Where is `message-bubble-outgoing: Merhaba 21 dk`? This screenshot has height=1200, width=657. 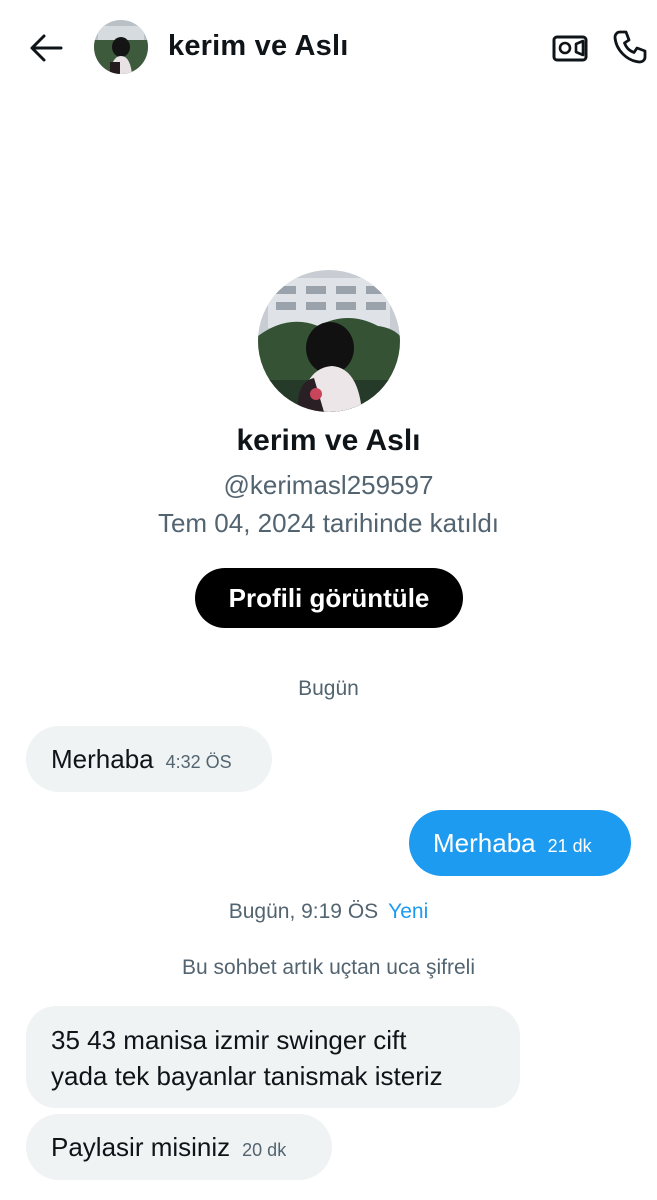 message-bubble-outgoing: Merhaba 21 dk is located at coordinates (520, 843).